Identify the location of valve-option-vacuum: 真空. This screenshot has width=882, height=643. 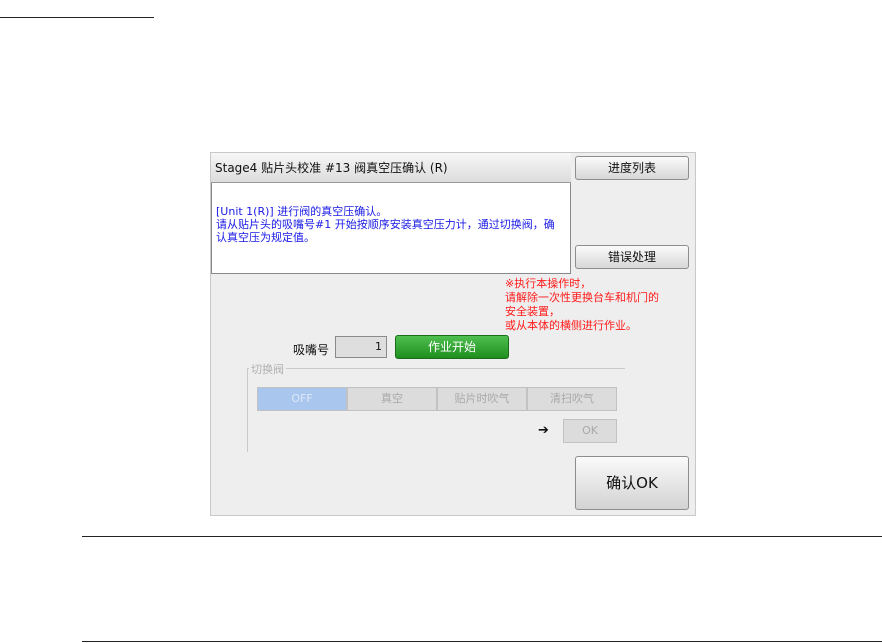
(392, 399).